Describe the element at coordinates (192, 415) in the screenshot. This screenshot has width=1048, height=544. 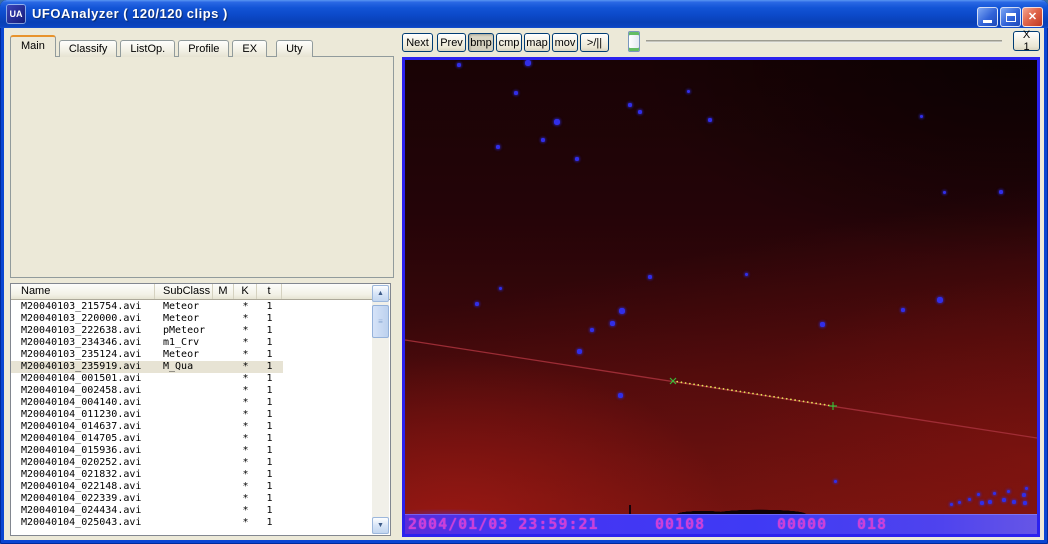
I see `list-item: M20040104_011230.avi * 1` at that location.